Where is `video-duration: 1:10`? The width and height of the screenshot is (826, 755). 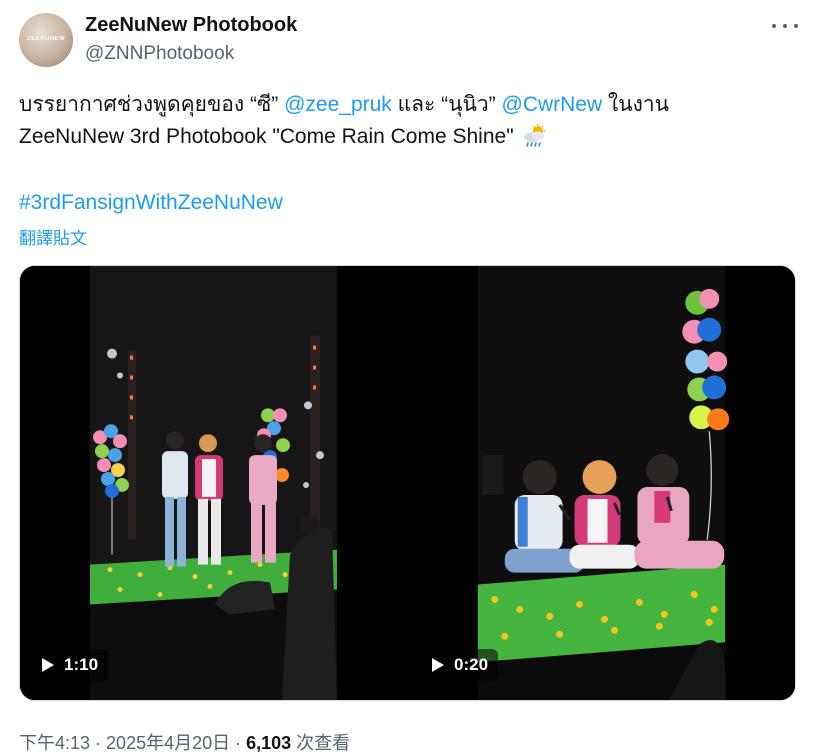
video-duration: 1:10 is located at coordinates (81, 664).